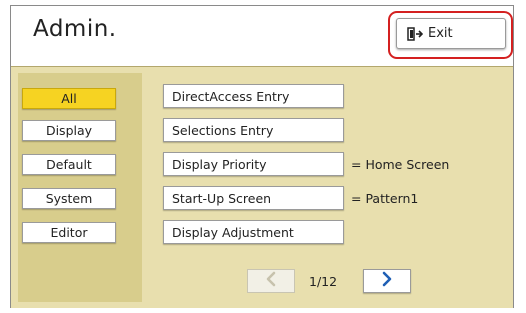  Describe the element at coordinates (69, 98) in the screenshot. I see `category-all-button: All` at that location.